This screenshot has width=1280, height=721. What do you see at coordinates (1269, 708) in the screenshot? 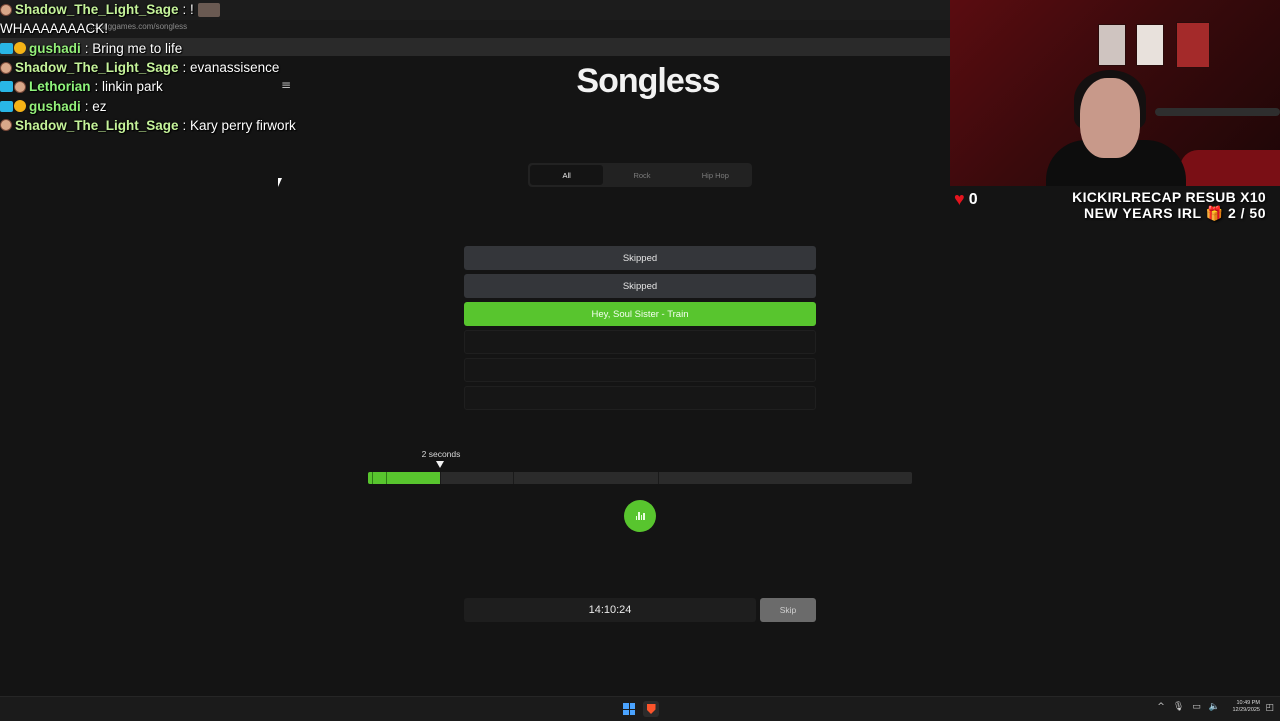
I see `notification-icon: ◰` at bounding box center [1269, 708].